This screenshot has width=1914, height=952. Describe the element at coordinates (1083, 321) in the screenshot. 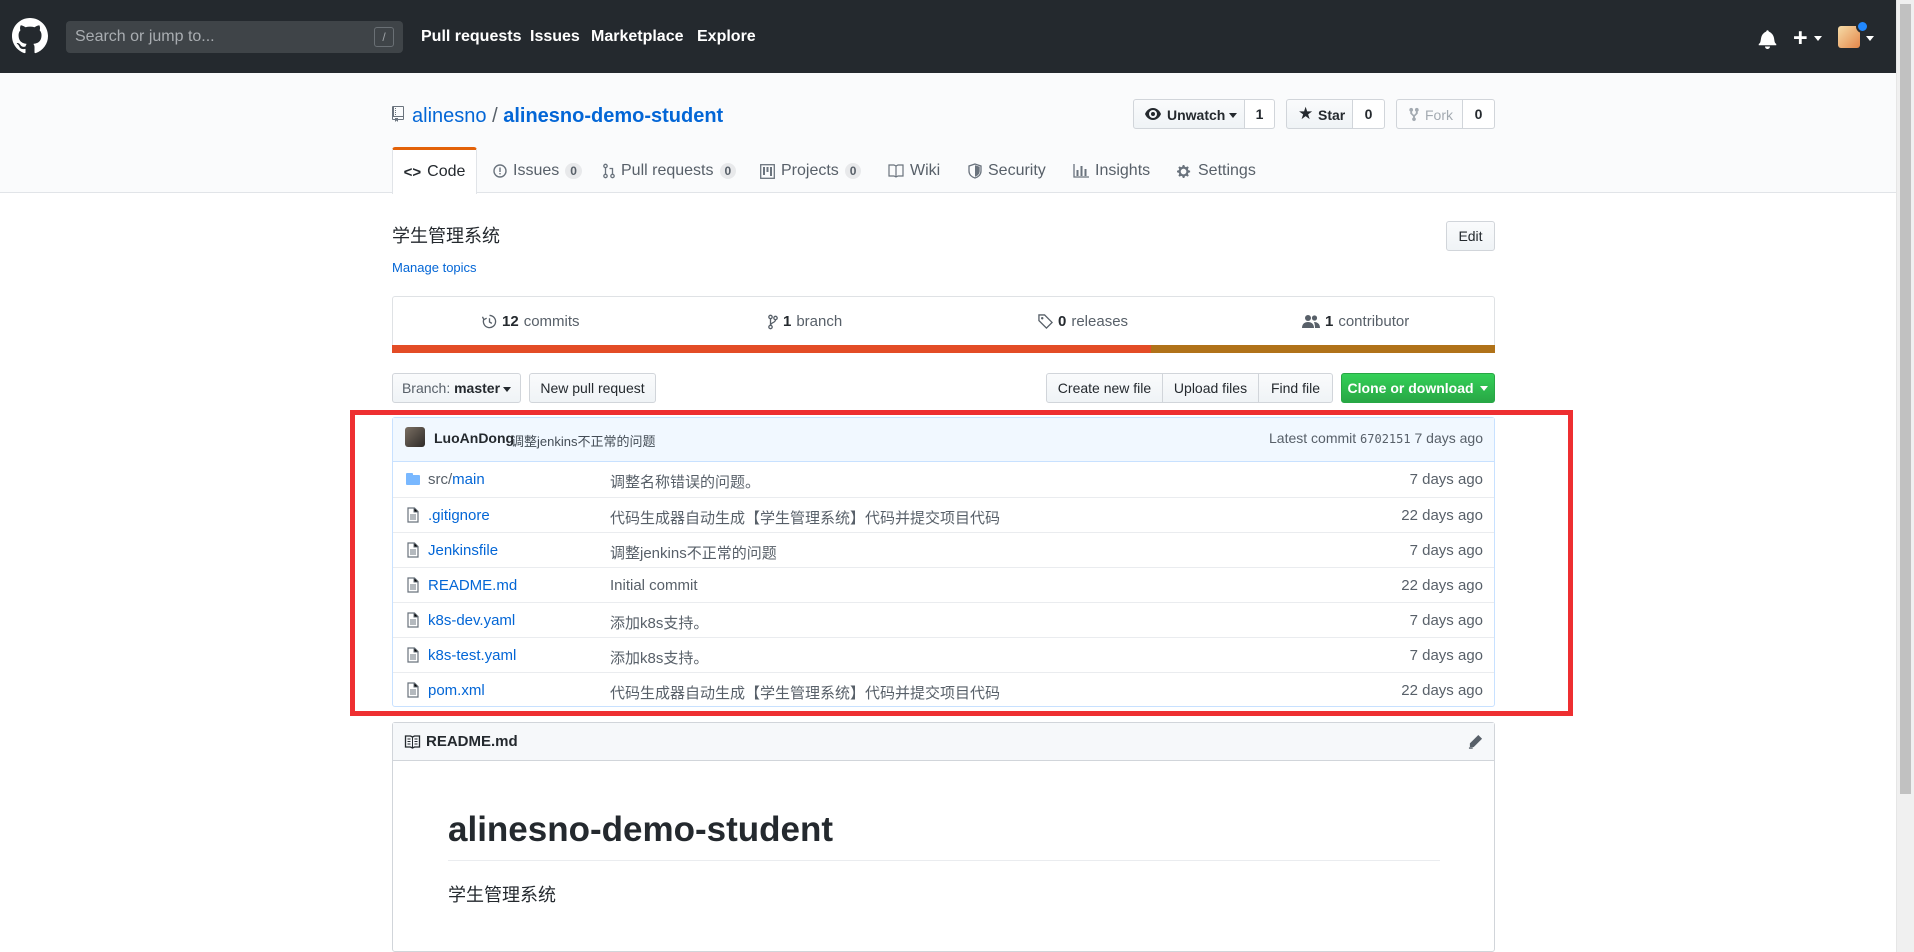

I see `releases-link: 0 releases` at that location.